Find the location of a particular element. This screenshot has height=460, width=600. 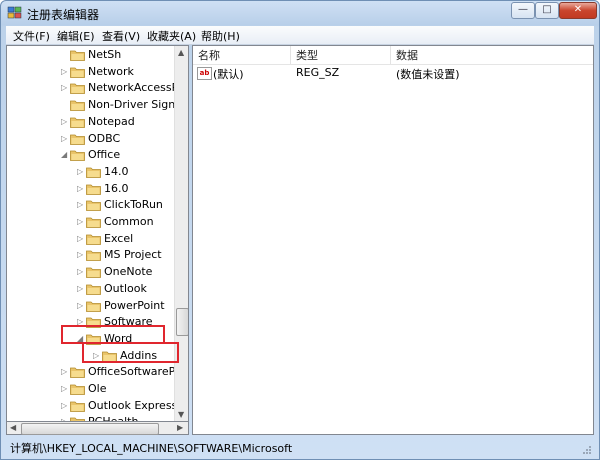

tree-item: ▷ Notepad is located at coordinates (90, 122).